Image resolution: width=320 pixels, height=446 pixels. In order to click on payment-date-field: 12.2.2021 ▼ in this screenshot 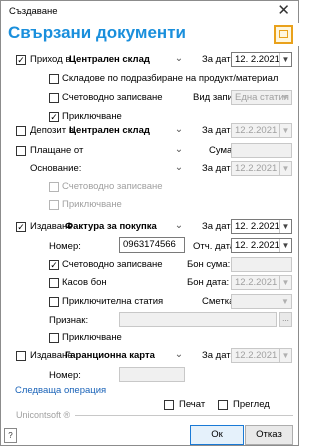, I will do `click(261, 168)`.